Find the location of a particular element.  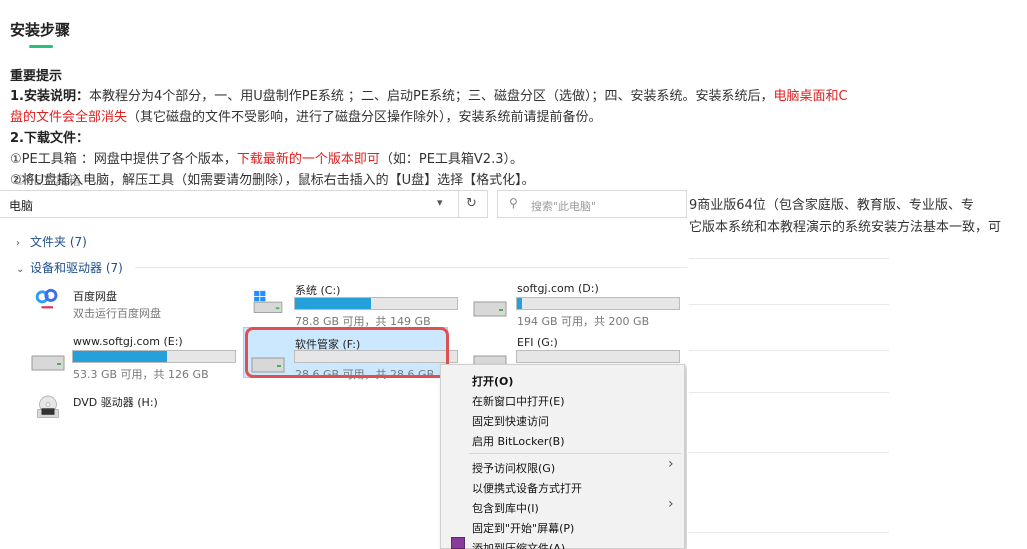

drive-name: 系统 (C:) is located at coordinates (318, 290).